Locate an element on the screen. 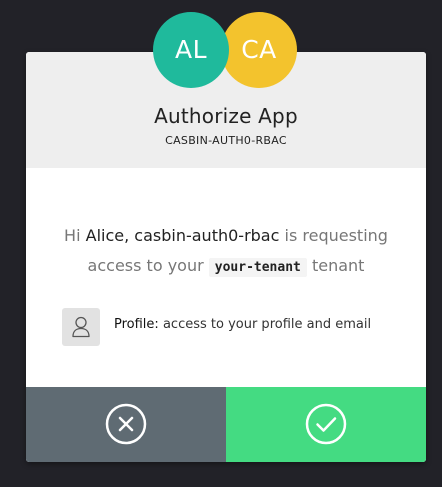 This screenshot has height=487, width=442. user-icon is located at coordinates (81, 327).